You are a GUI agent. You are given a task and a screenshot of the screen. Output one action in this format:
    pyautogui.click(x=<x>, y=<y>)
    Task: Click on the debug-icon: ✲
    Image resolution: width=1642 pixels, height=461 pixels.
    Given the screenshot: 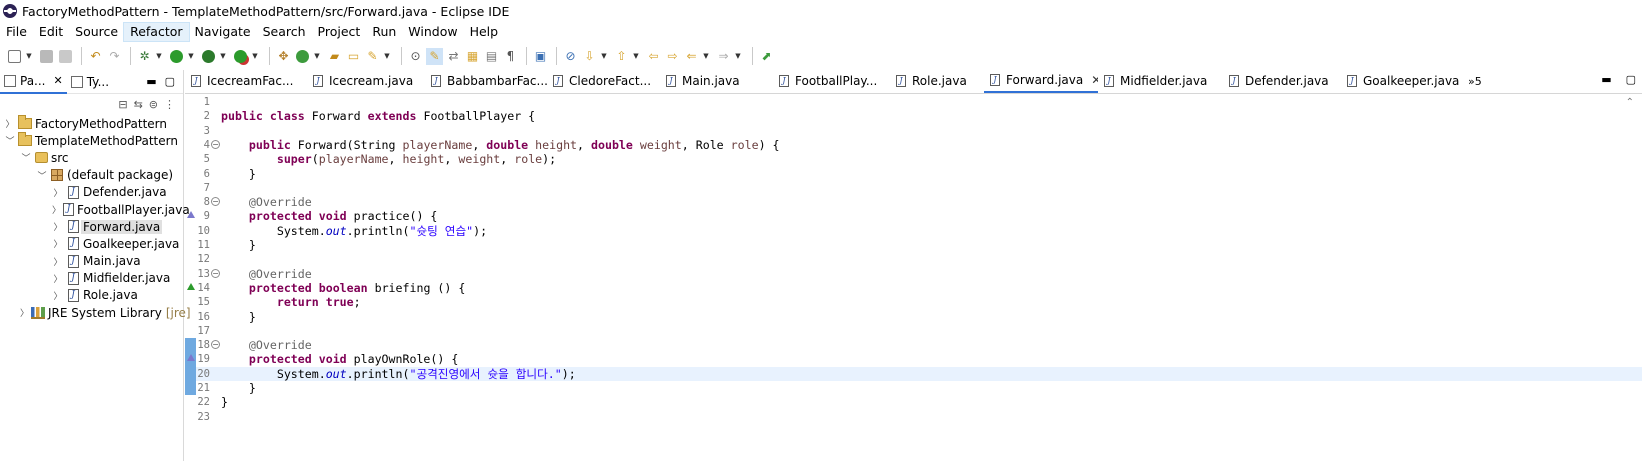 What is the action you would take?
    pyautogui.click(x=144, y=56)
    